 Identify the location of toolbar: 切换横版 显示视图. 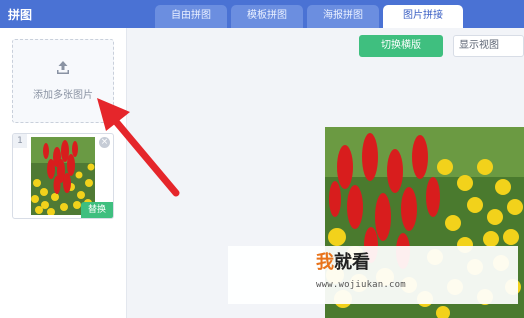
(325, 48).